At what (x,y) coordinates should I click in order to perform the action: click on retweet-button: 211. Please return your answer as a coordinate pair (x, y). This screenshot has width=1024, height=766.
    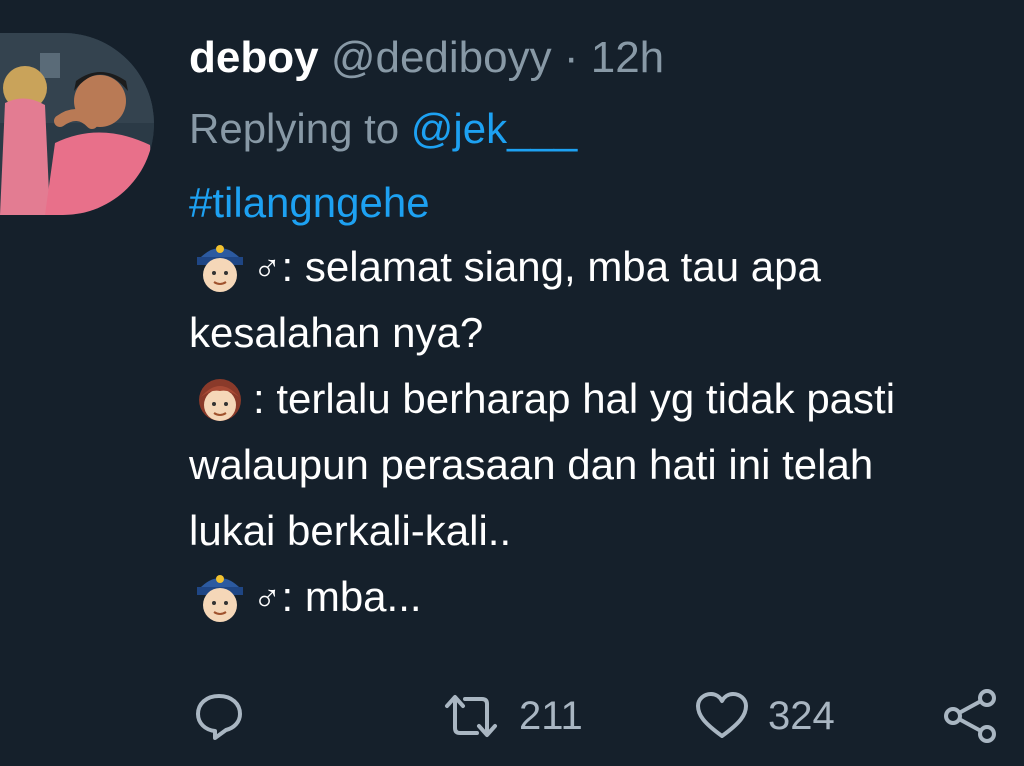
    Looking at the image, I should click on (512, 716).